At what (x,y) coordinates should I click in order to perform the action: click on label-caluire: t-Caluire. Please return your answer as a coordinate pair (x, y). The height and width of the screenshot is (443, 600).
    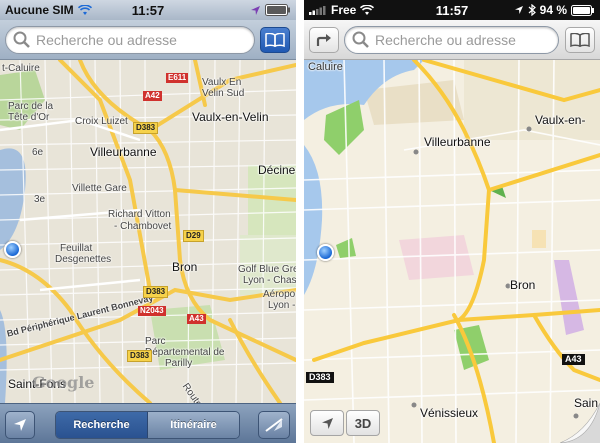
    Looking at the image, I should click on (21, 68).